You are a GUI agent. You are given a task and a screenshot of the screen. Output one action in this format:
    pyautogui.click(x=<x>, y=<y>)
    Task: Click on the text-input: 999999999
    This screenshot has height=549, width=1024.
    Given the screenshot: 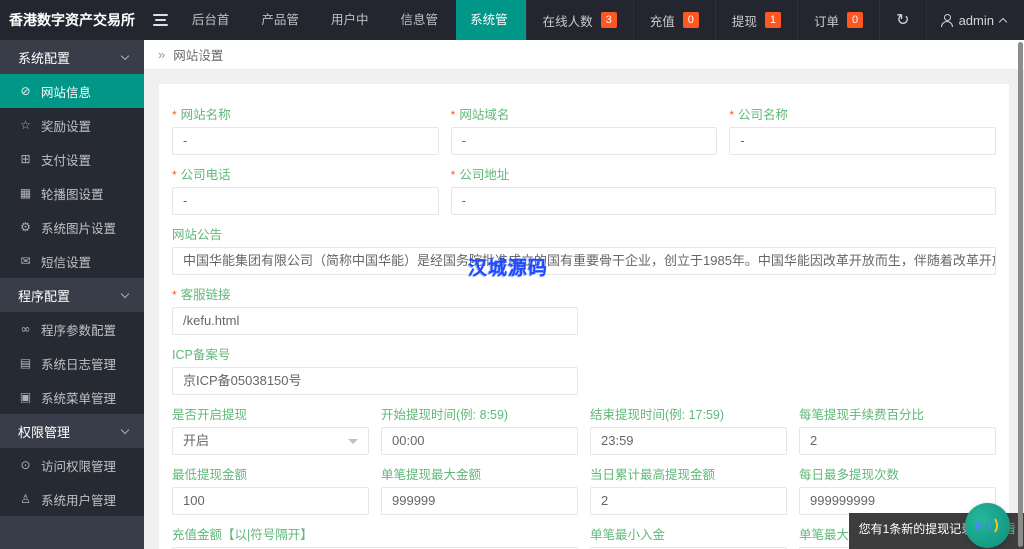 What is the action you would take?
    pyautogui.click(x=897, y=501)
    